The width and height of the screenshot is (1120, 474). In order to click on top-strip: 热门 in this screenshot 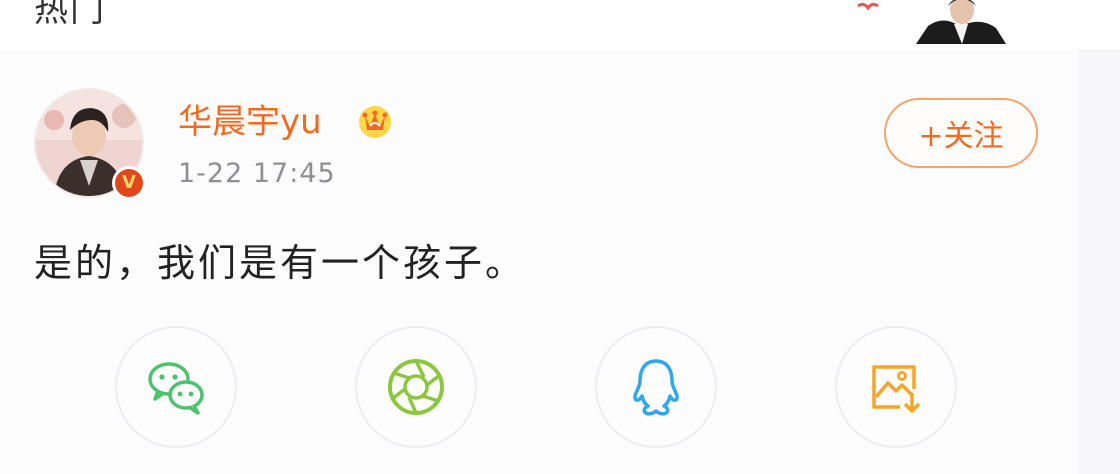, I will do `click(560, 25)`.